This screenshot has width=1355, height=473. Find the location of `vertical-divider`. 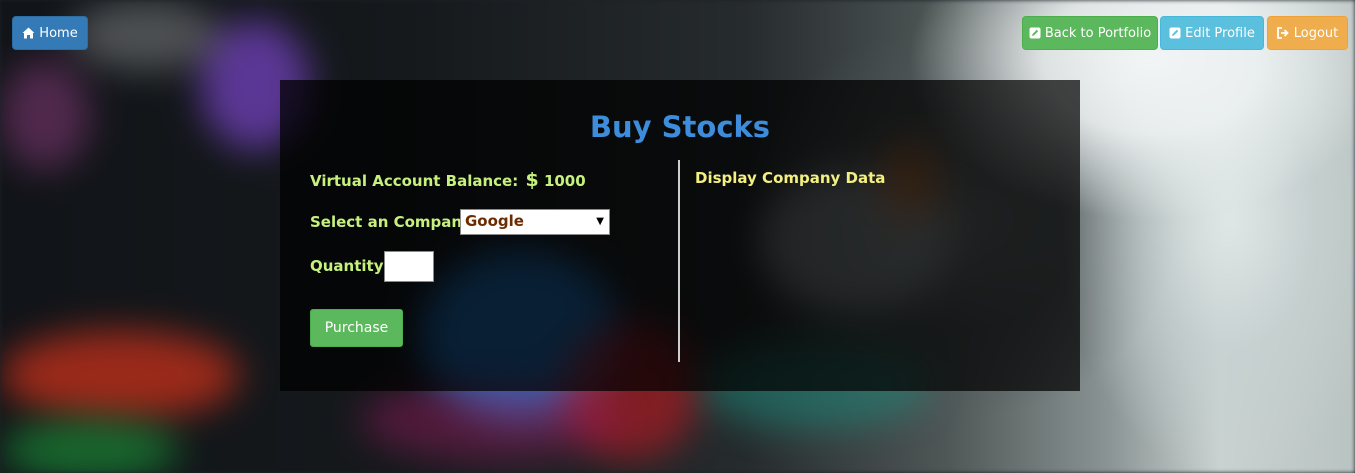

vertical-divider is located at coordinates (679, 261).